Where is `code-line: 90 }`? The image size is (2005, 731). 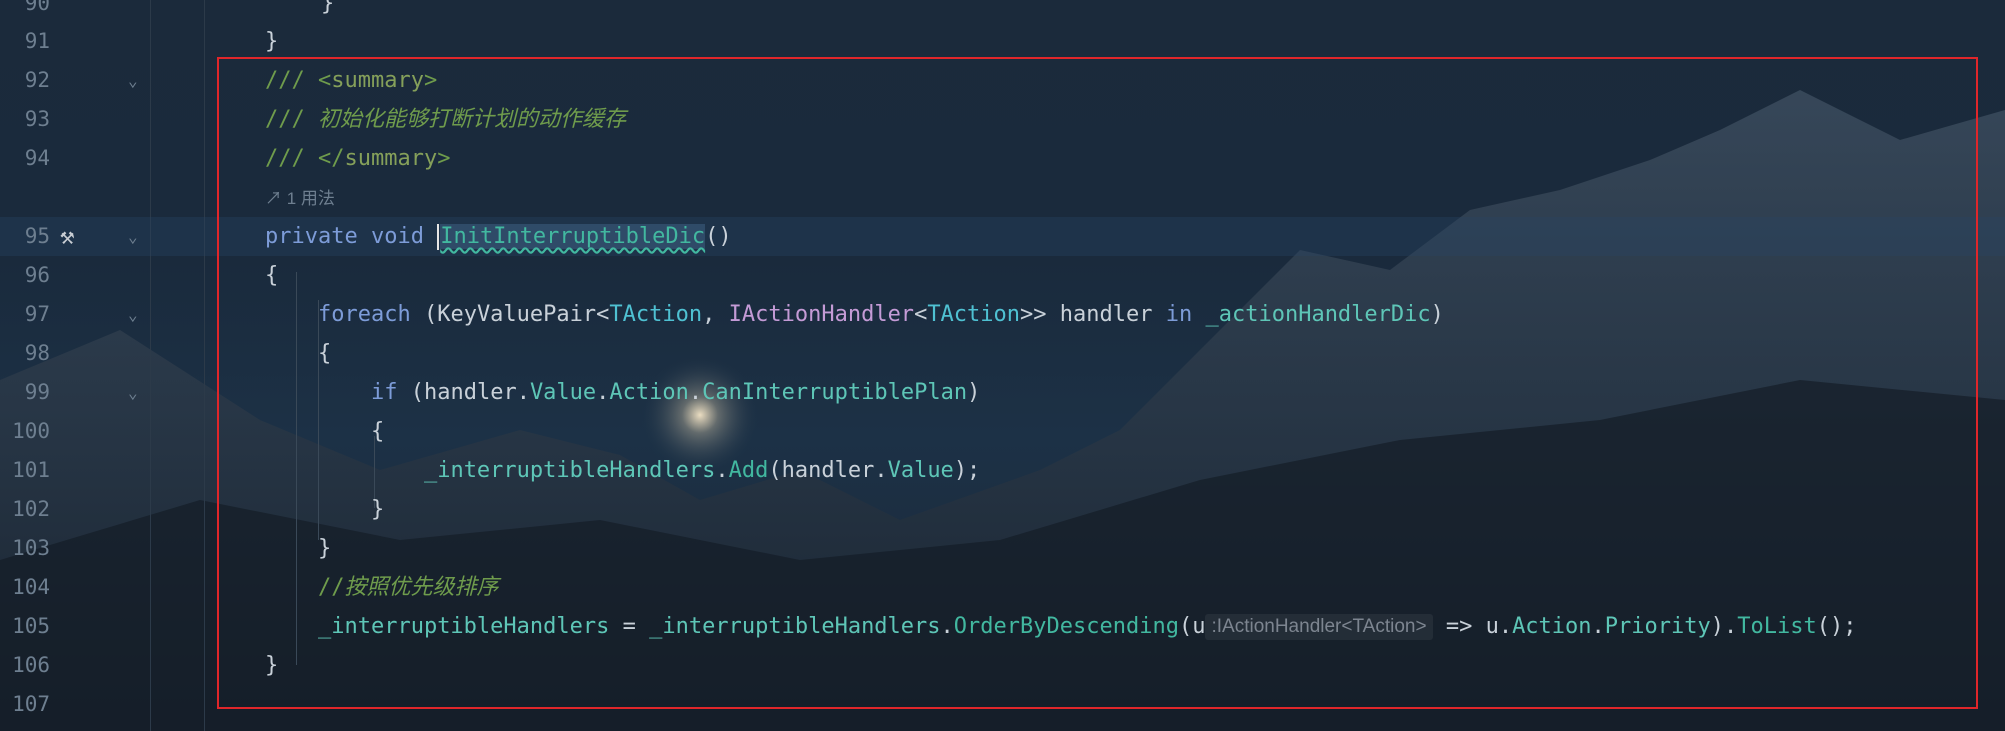 code-line: 90 } is located at coordinates (1002, 11).